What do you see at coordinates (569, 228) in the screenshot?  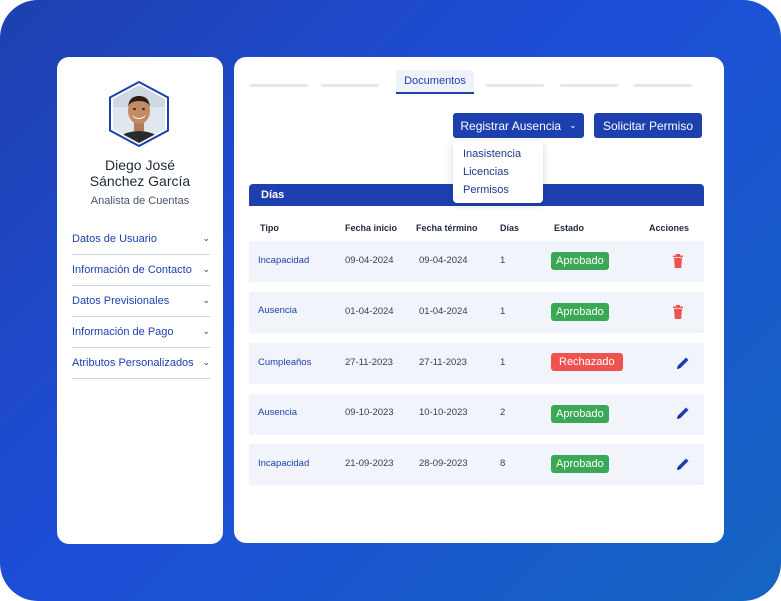 I see `column-header-estado: Estado` at bounding box center [569, 228].